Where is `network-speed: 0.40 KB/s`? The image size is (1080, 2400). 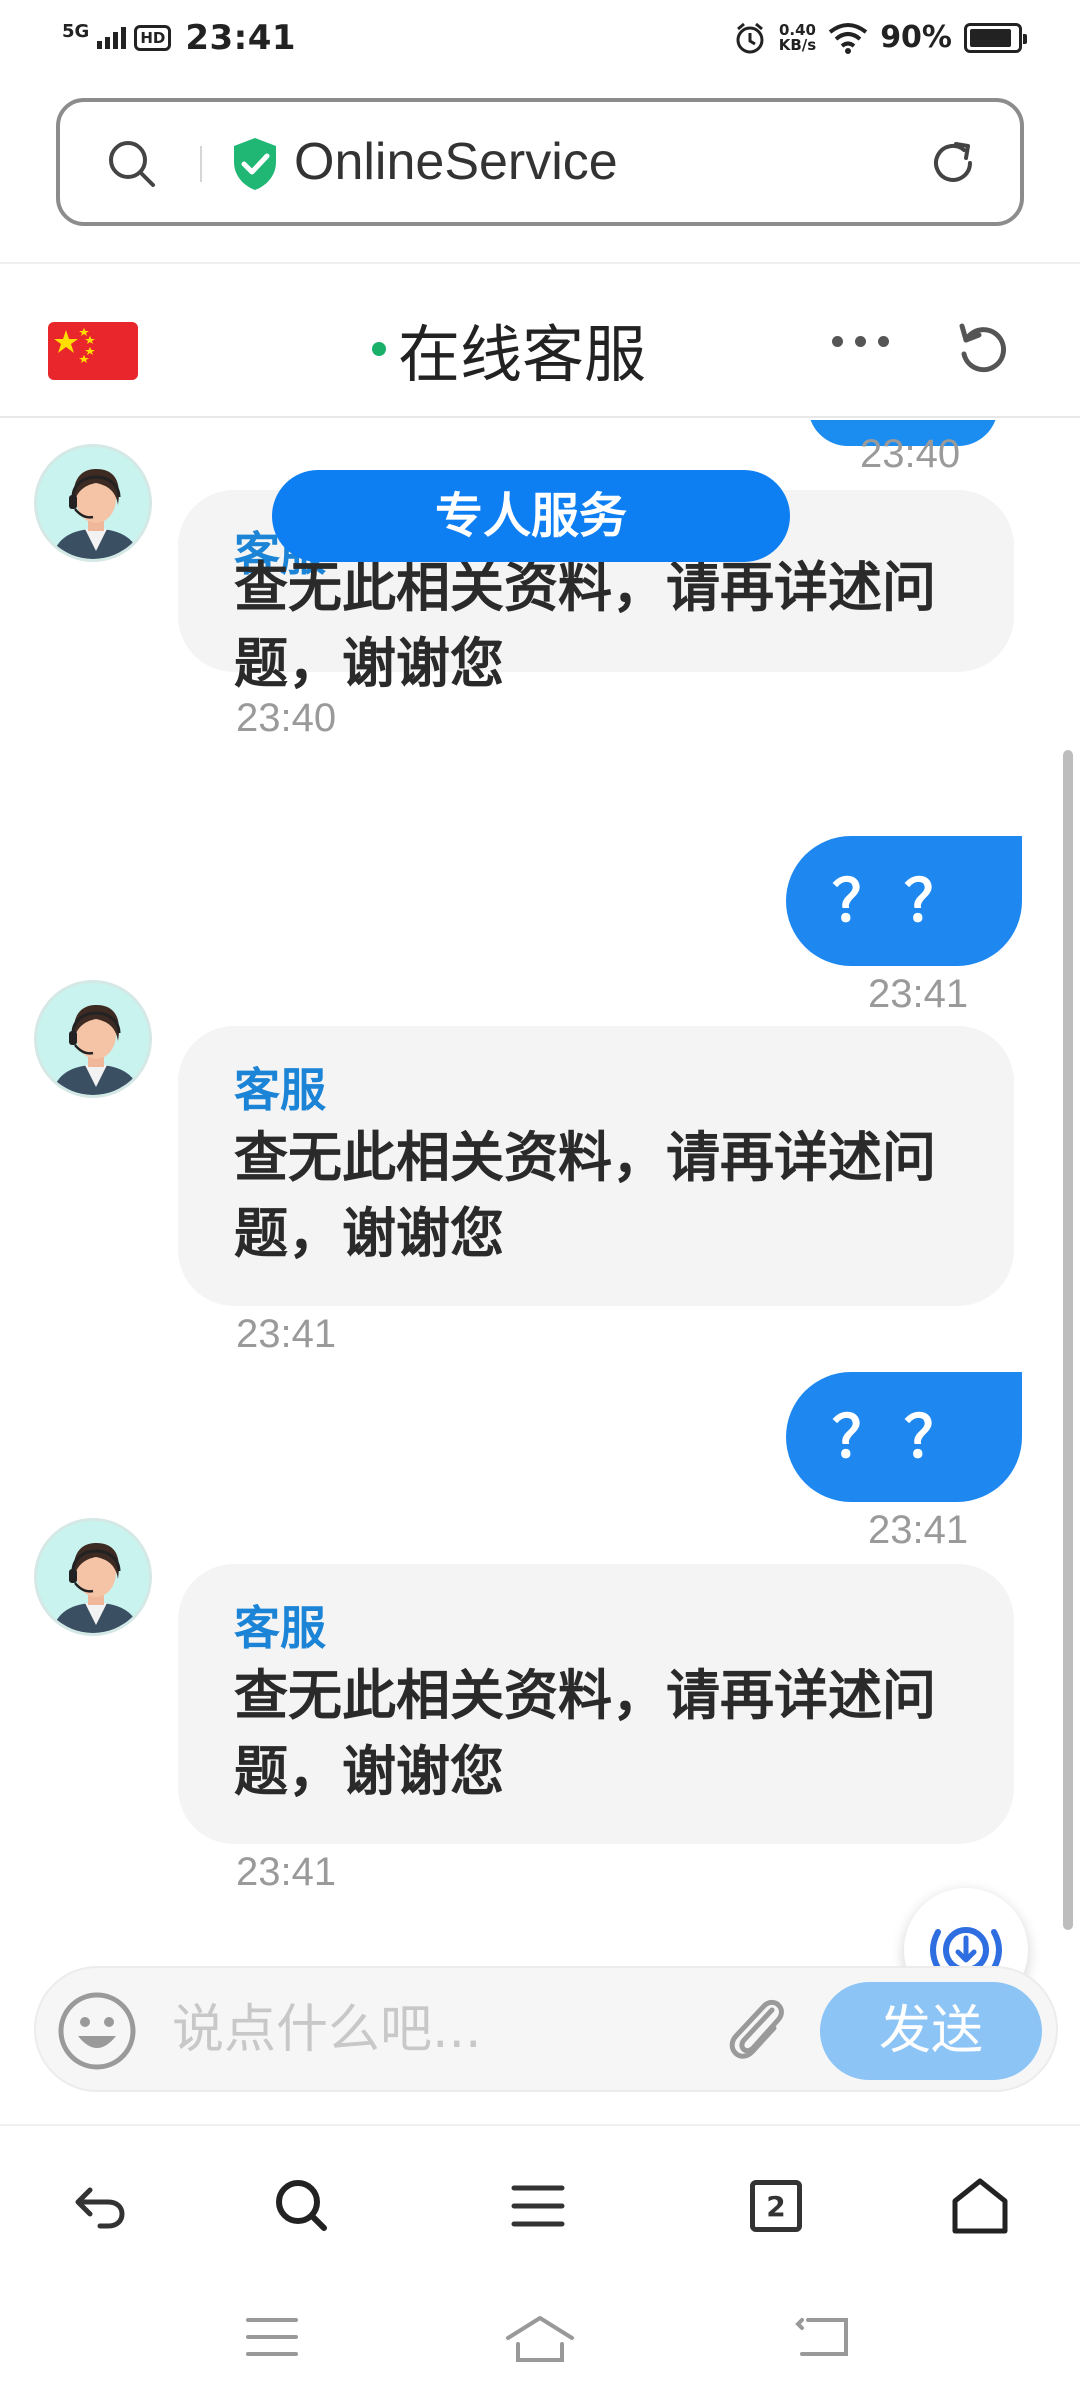 network-speed: 0.40 KB/s is located at coordinates (797, 38).